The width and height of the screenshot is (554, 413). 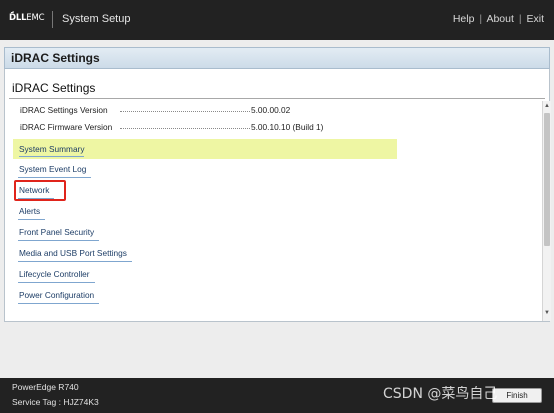 I want to click on menu-item-label: System Event Log, so click(x=55, y=171).